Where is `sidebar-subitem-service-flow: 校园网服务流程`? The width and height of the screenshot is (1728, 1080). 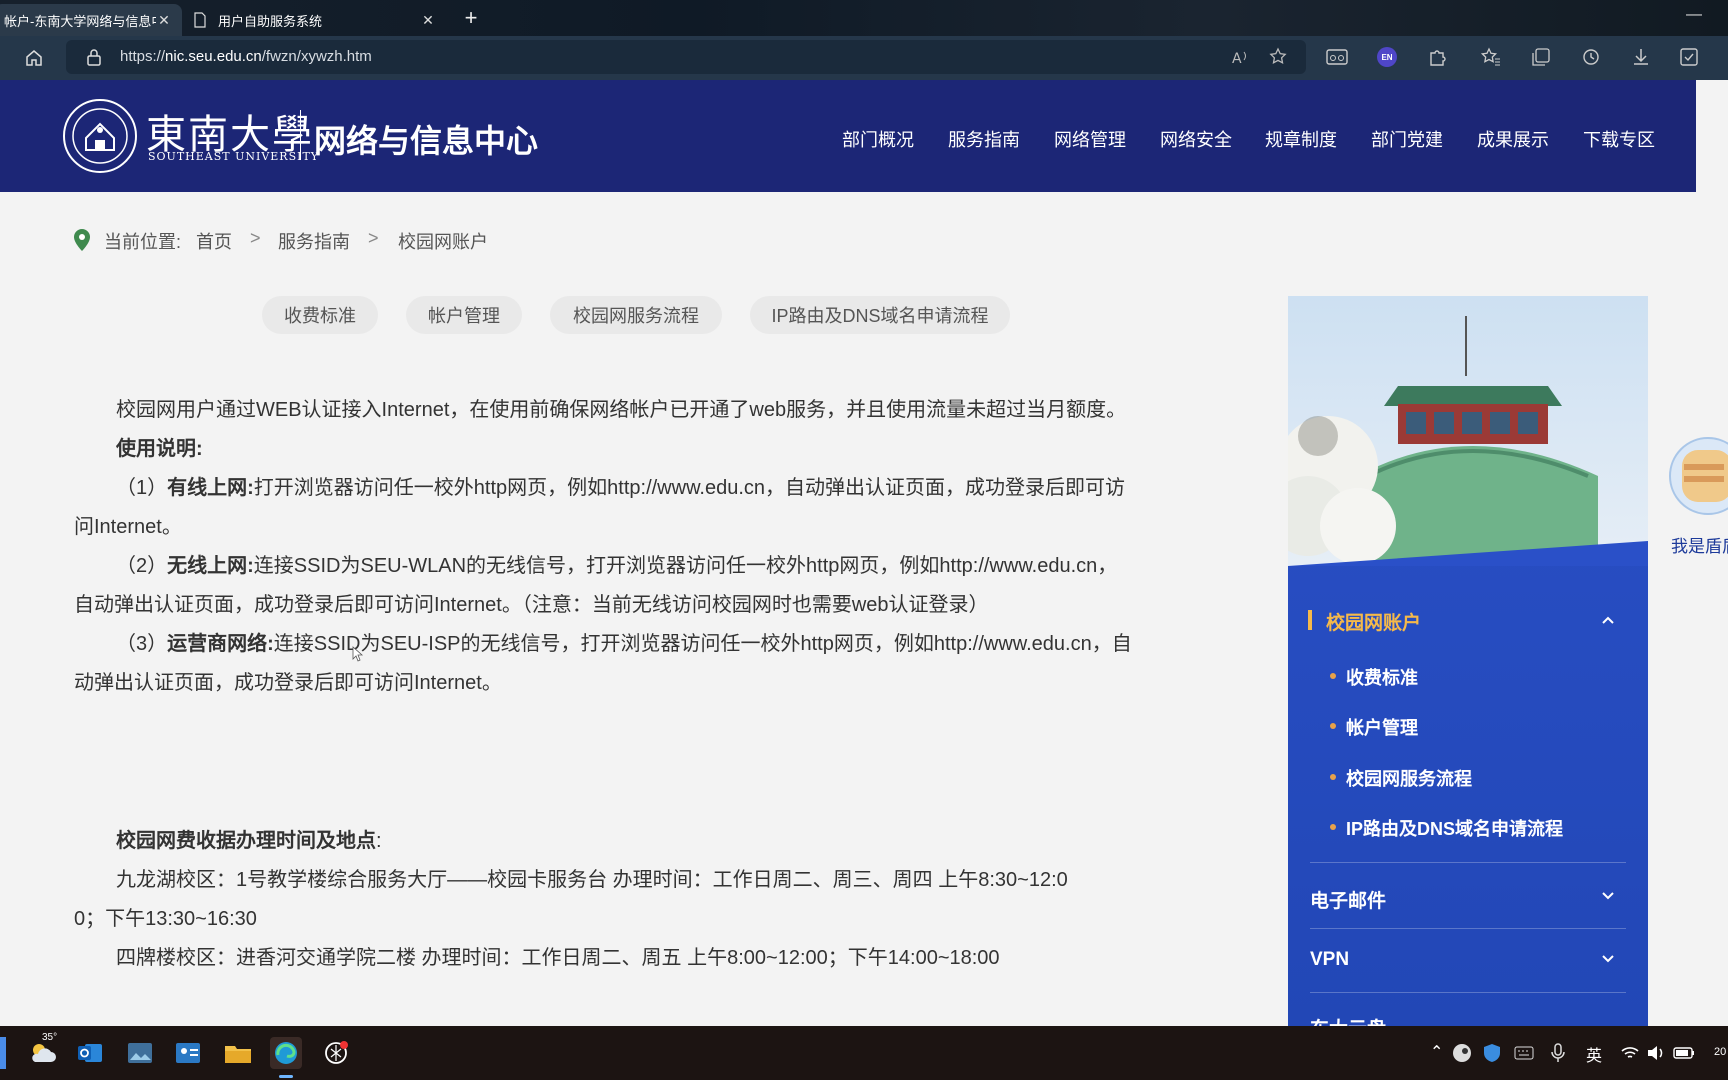 sidebar-subitem-service-flow: 校园网服务流程 is located at coordinates (1401, 778).